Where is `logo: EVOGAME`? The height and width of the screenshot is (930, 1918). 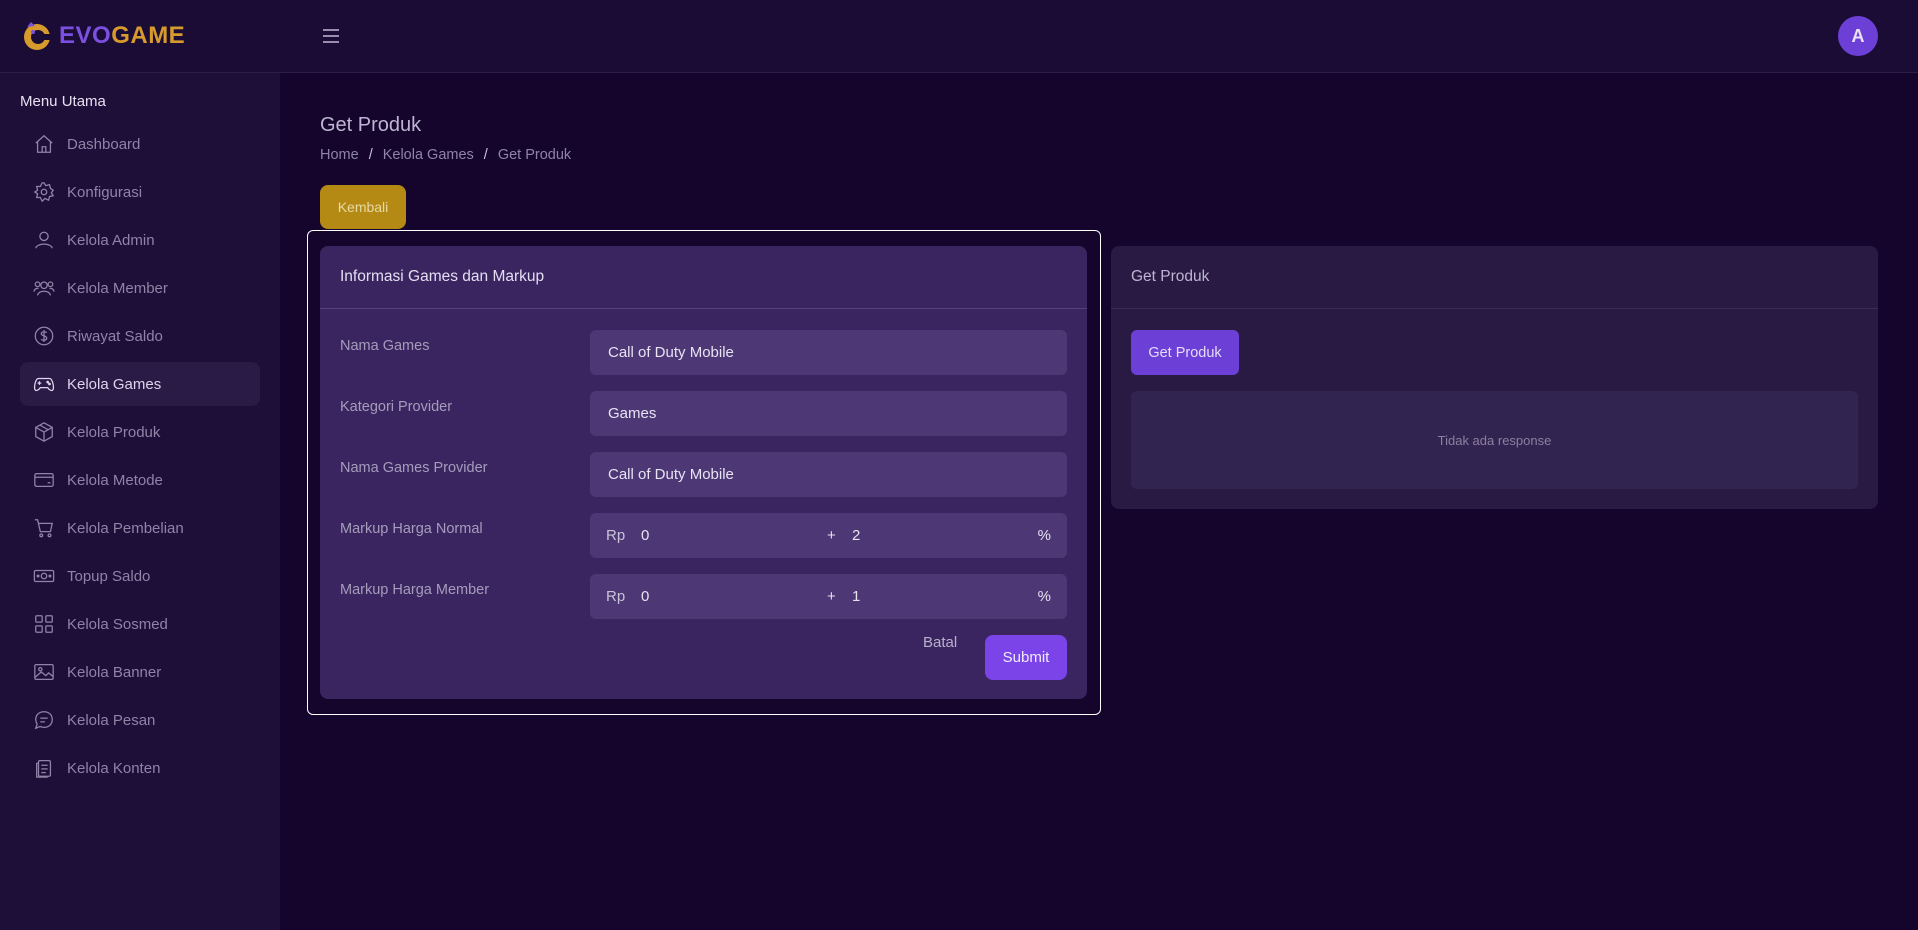
logo: EVOGAME is located at coordinates (103, 36).